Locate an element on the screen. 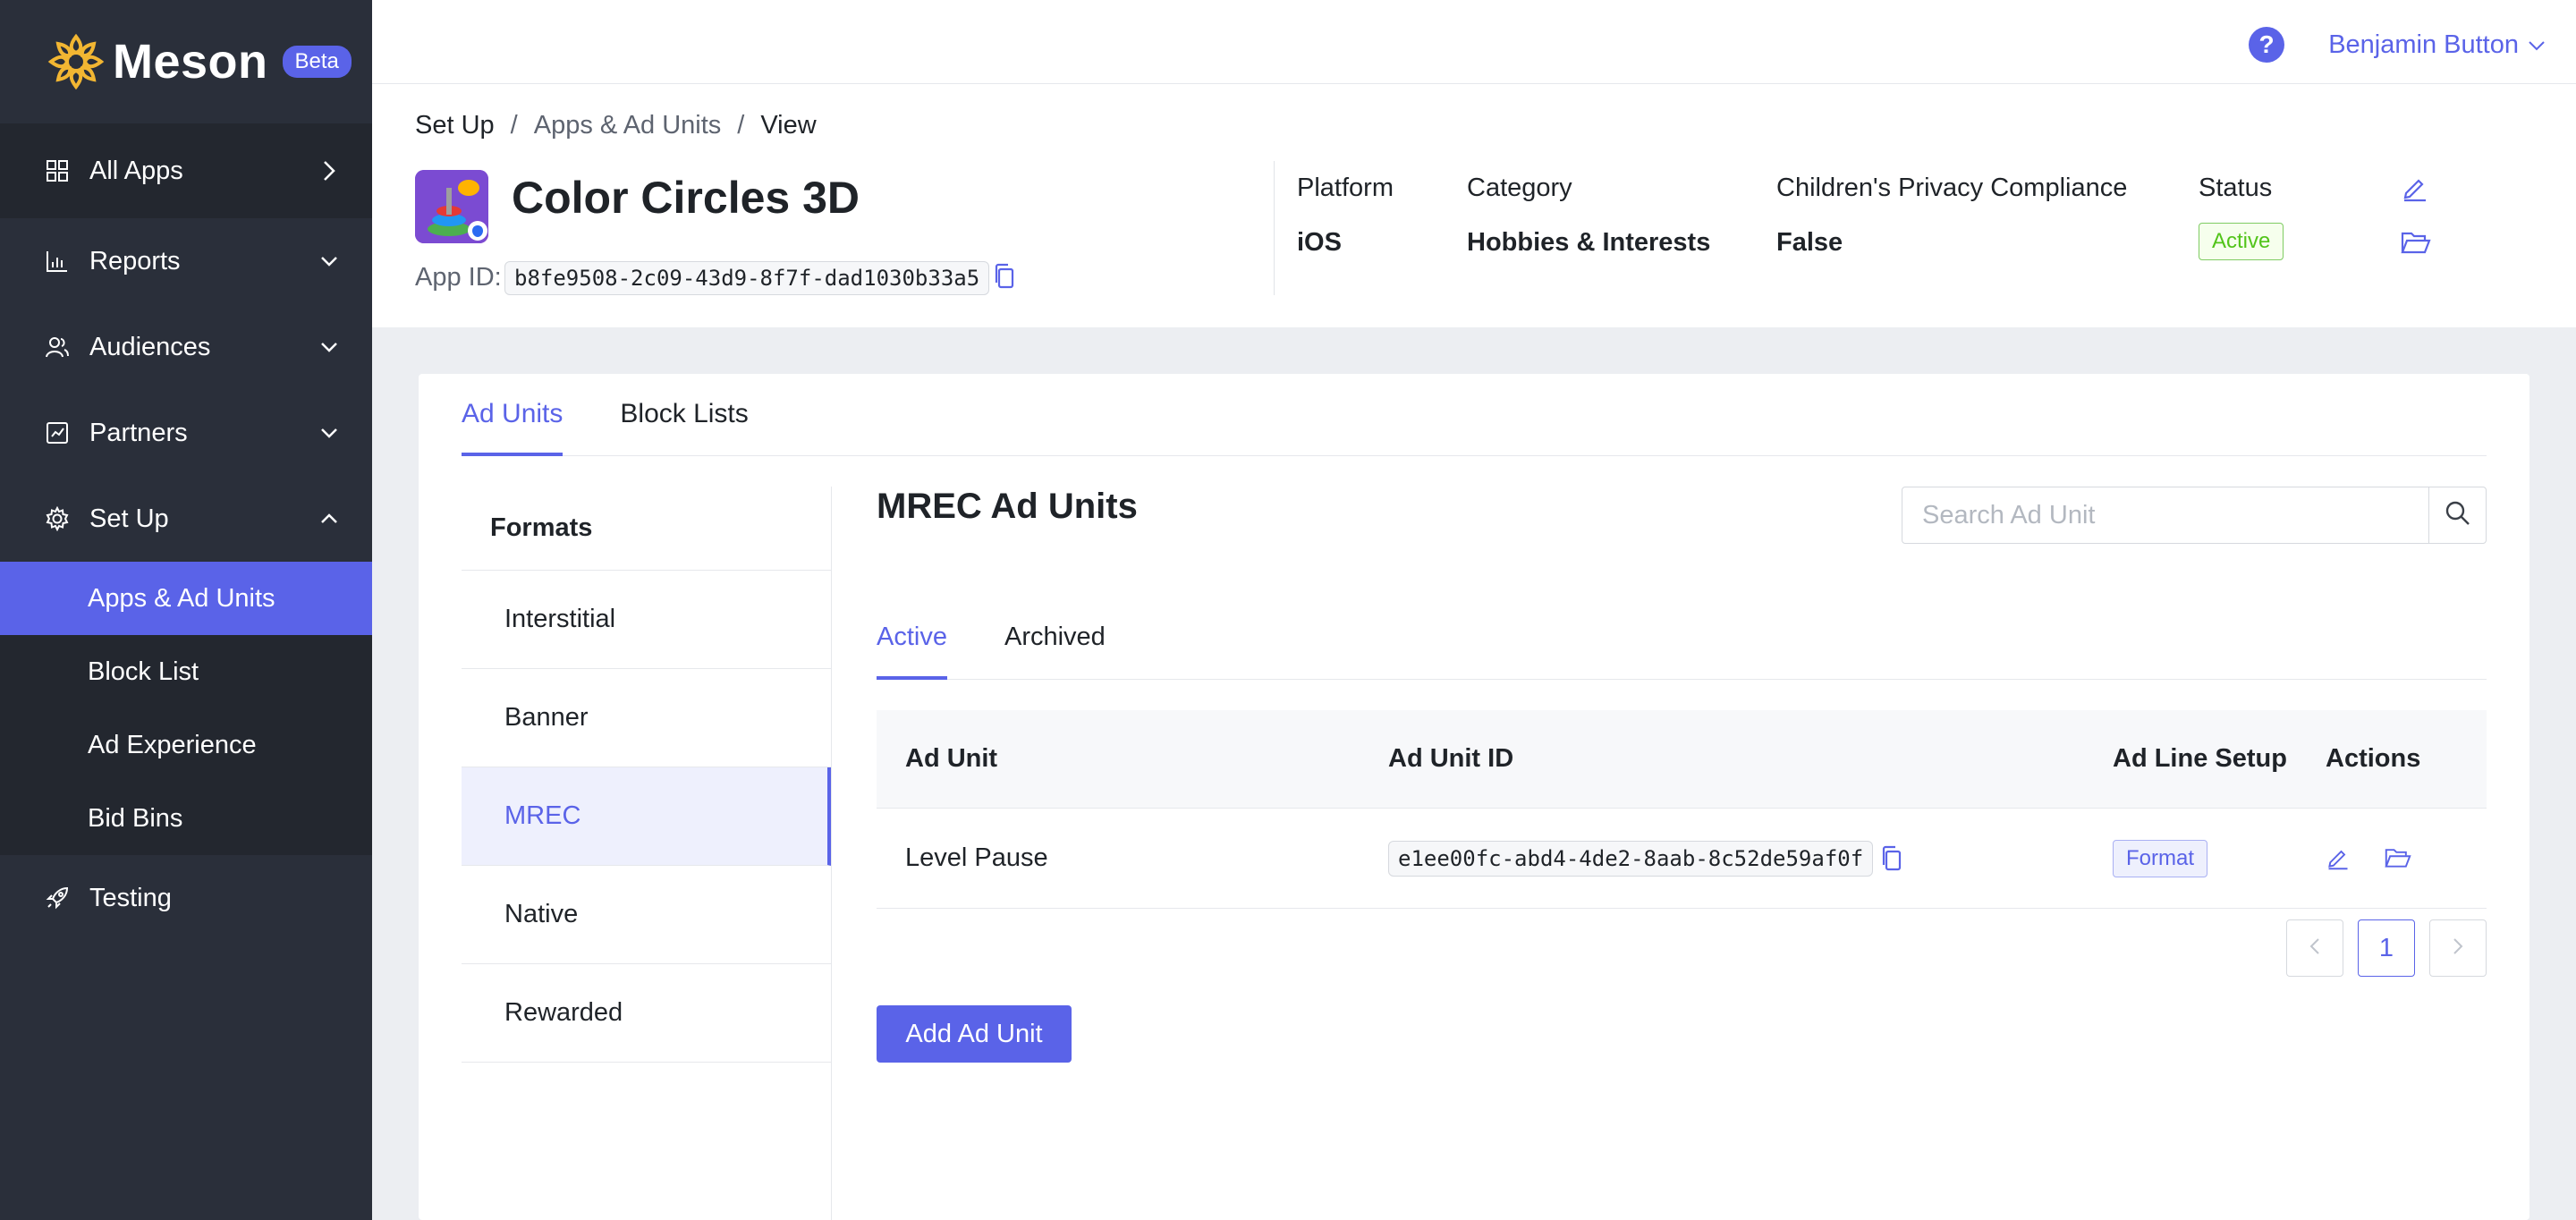  app-id-value: b8fe9508-2c09-43d9-8f7f-dad1030b33a5 is located at coordinates (747, 278).